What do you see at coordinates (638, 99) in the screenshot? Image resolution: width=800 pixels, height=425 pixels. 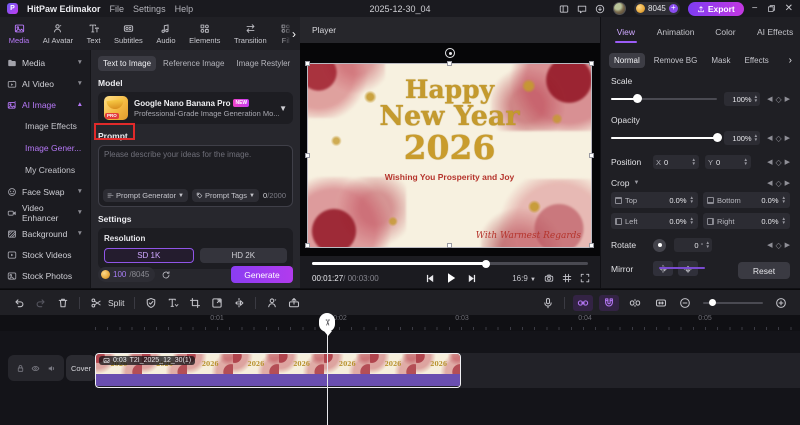 I see `scale-slider-knob` at bounding box center [638, 99].